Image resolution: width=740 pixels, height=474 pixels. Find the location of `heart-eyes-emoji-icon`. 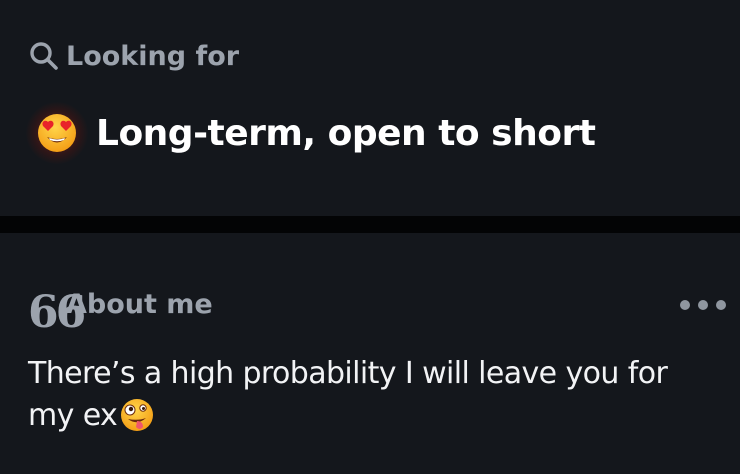

heart-eyes-emoji-icon is located at coordinates (57, 133).